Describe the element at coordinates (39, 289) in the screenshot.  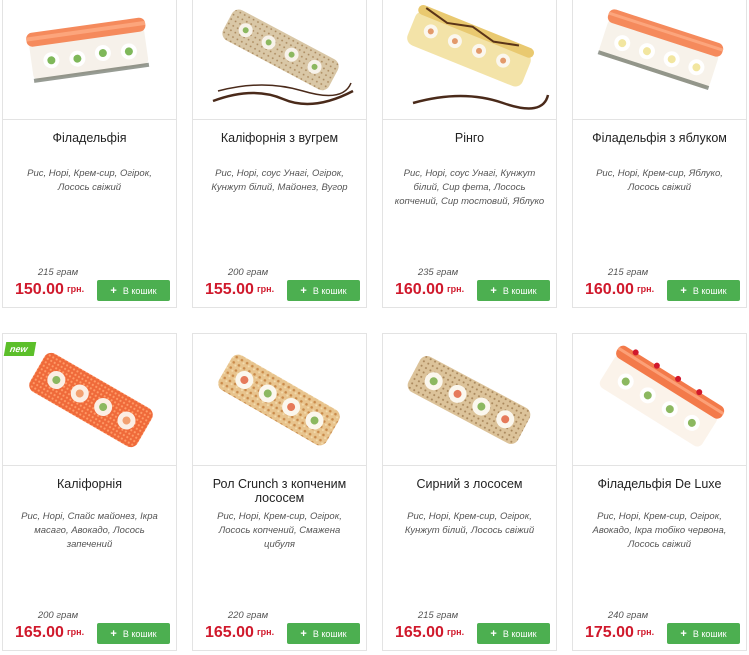
I see `price-value: 150.00` at that location.